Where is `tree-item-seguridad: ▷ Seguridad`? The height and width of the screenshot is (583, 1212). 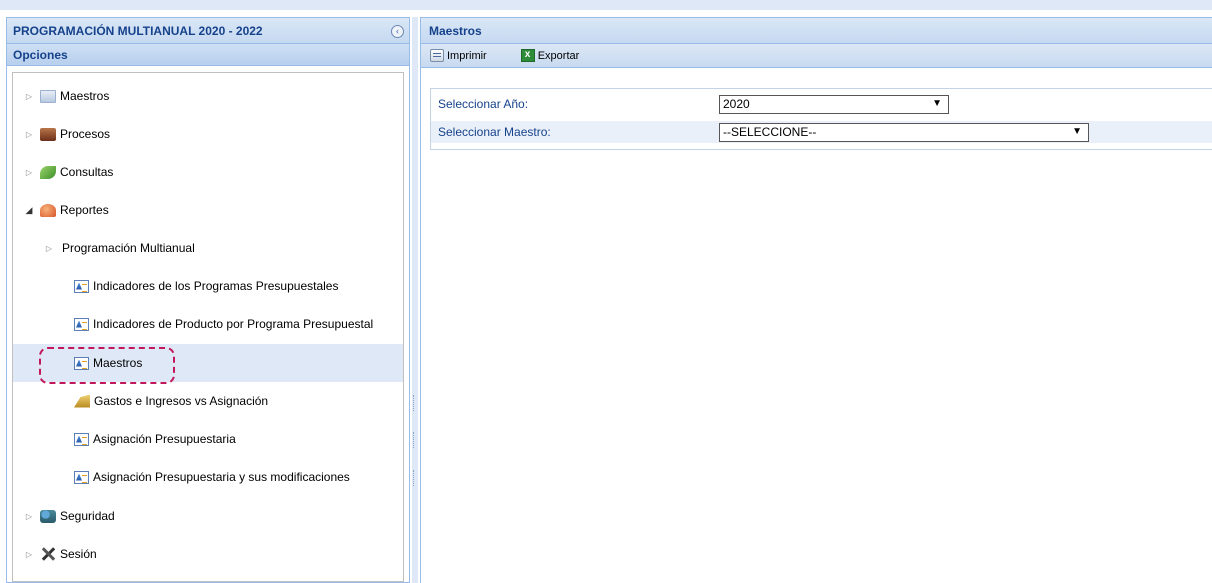
tree-item-seguridad: ▷ Seguridad is located at coordinates (208, 516).